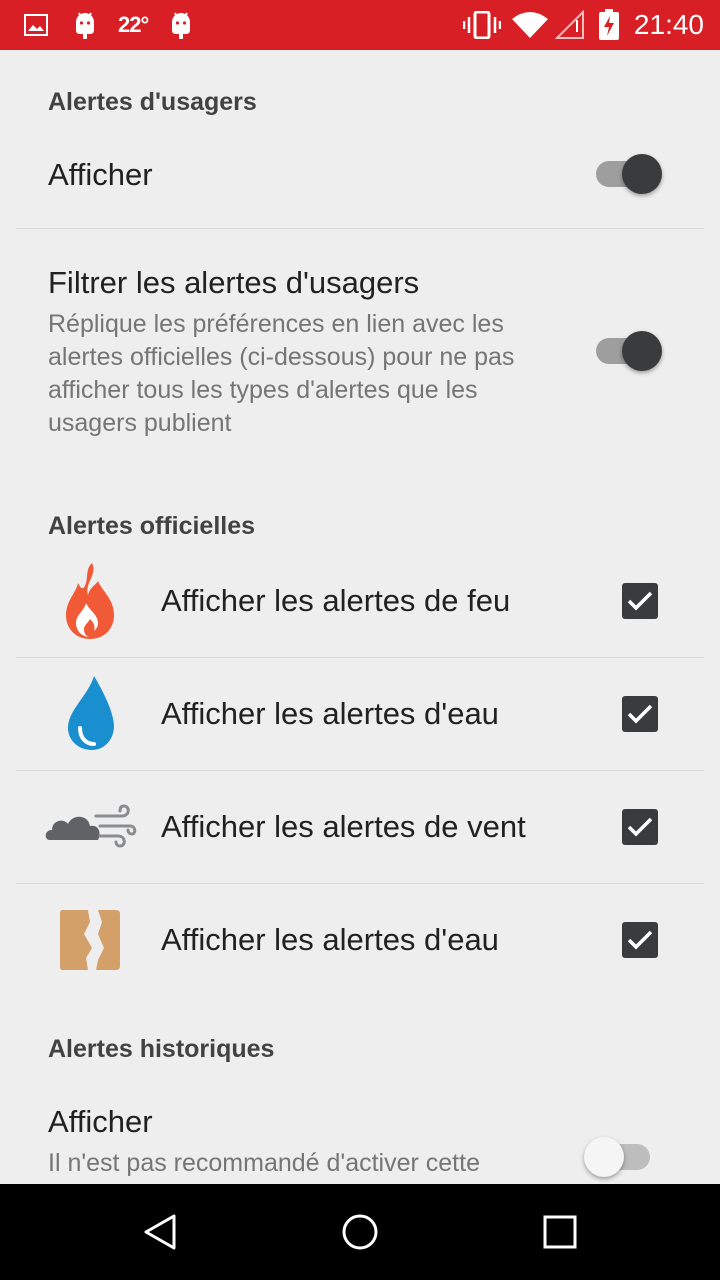 The width and height of the screenshot is (720, 1280). What do you see at coordinates (90, 714) in the screenshot?
I see `water-drop-icon` at bounding box center [90, 714].